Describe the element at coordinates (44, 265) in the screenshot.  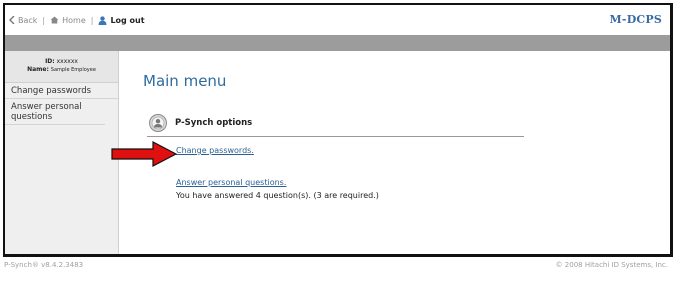
I see `version-text: P-Synch® v8.4.2.3483` at that location.